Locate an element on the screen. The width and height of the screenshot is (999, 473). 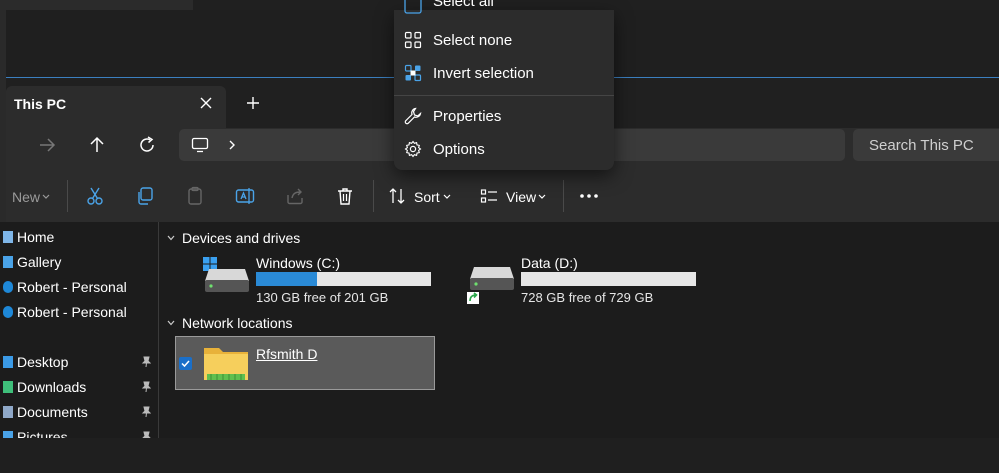
tab-title: This PC is located at coordinates (40, 104).